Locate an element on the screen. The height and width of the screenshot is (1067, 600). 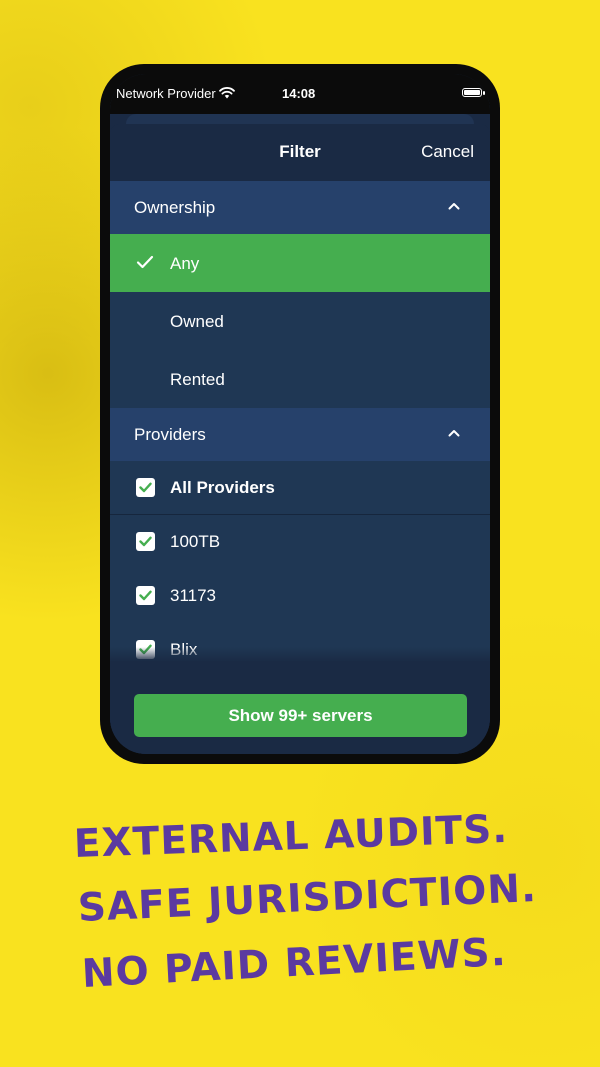
providers-list: All Providers 100TB 31173 is located at coordinates (300, 561).